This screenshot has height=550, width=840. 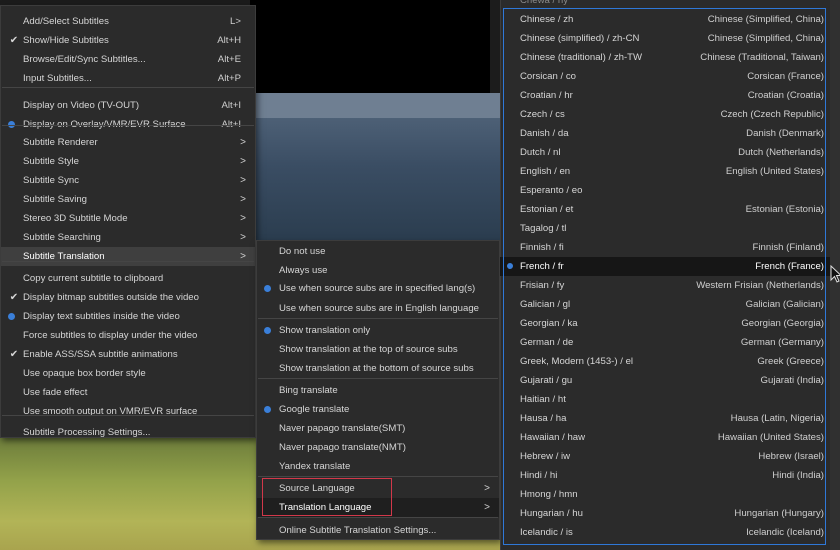 I want to click on menu-item-show-hide-subtitles: ✔ Show/Hide Subtitles Alt+H, so click(x=128, y=40).